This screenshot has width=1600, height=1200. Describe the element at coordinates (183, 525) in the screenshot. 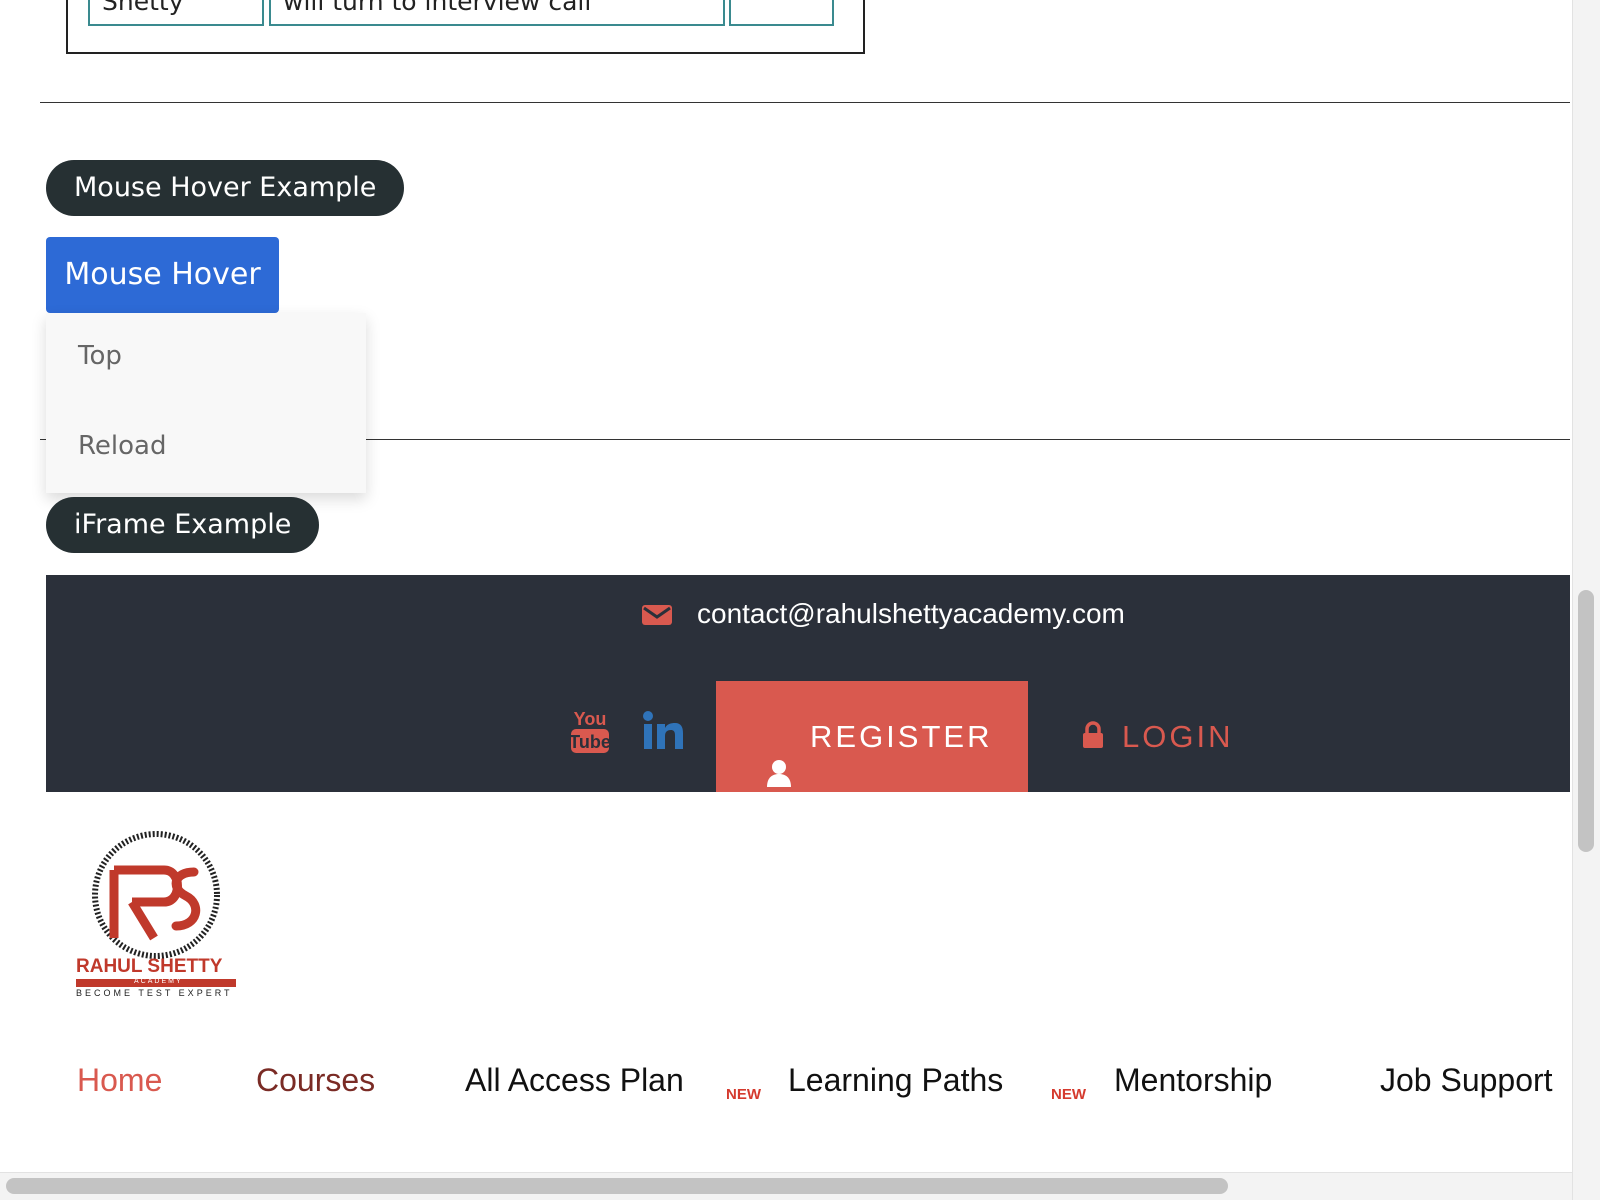

I see `iframe-heading: iFrame Example` at that location.